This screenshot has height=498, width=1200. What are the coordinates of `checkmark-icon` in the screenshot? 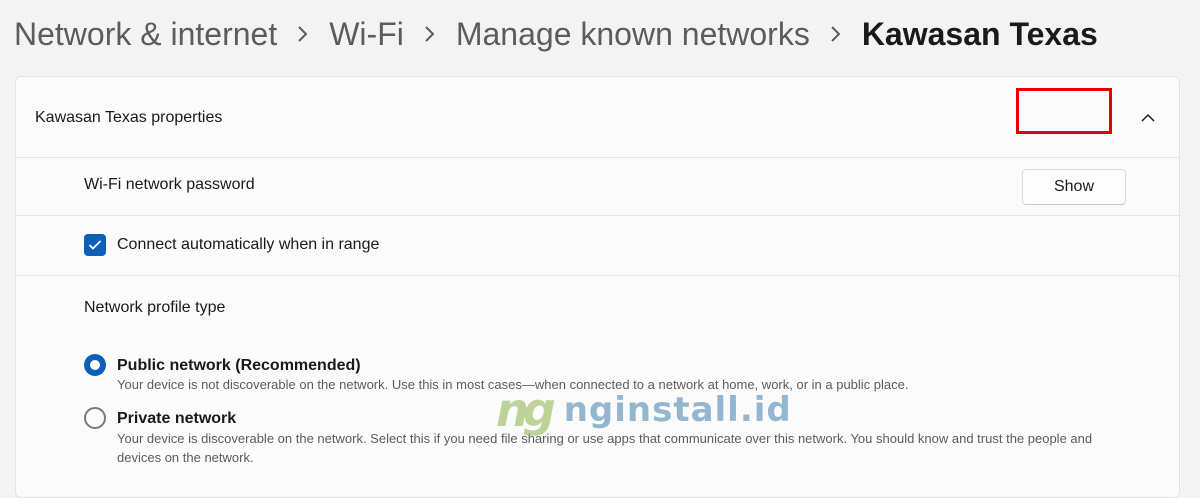 It's located at (95, 245).